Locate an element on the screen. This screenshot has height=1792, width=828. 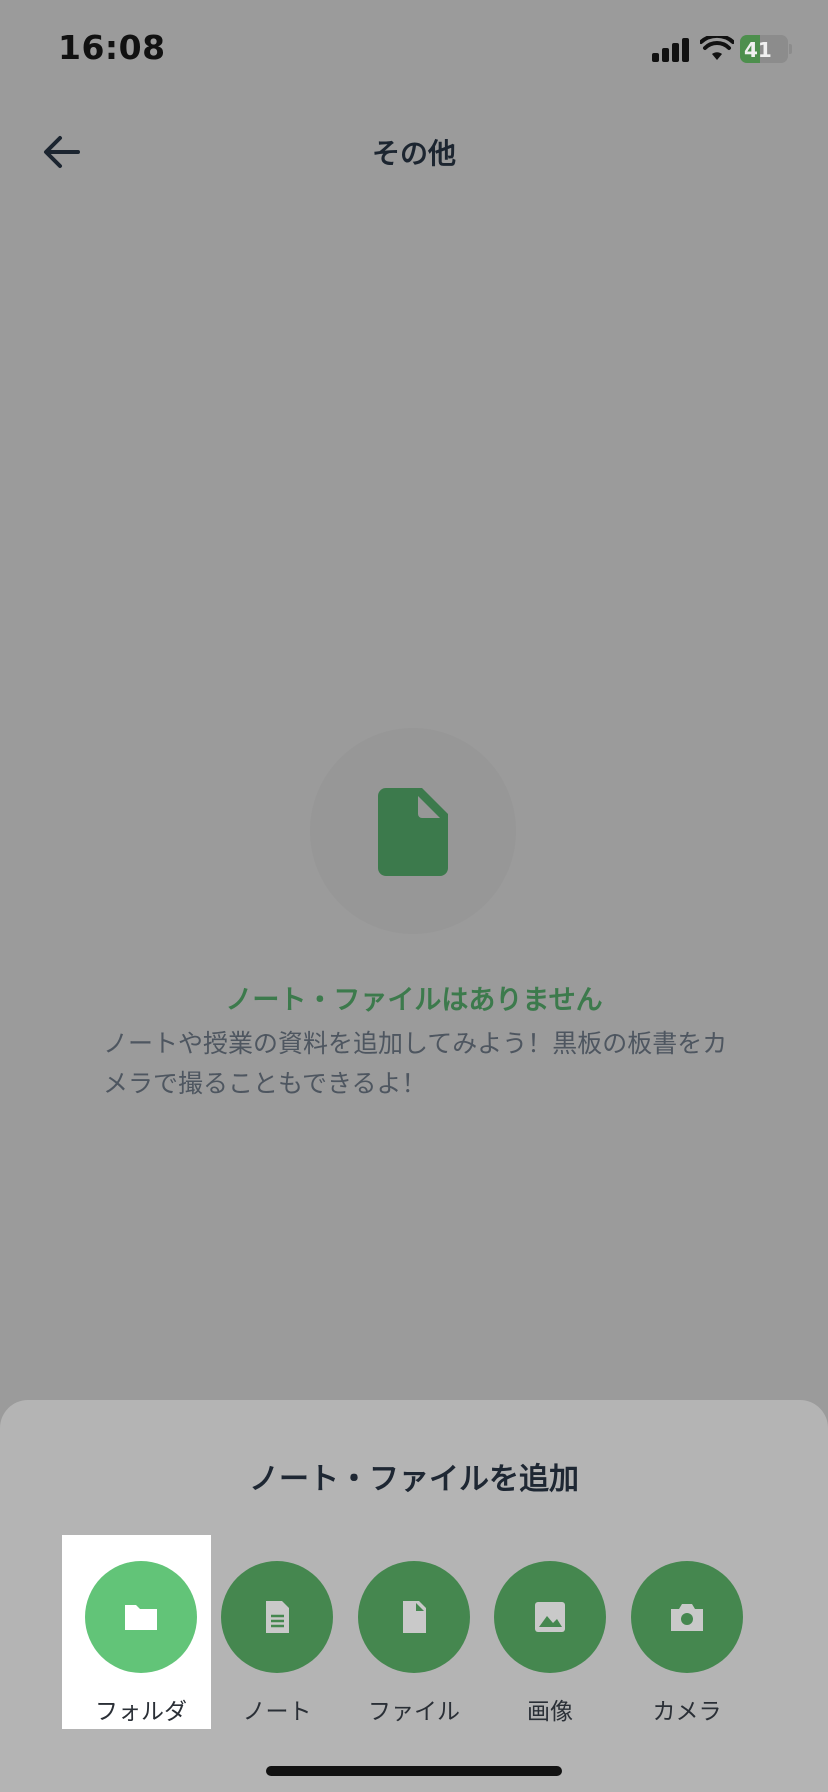
add-file-button: ファイル is located at coordinates (414, 1643).